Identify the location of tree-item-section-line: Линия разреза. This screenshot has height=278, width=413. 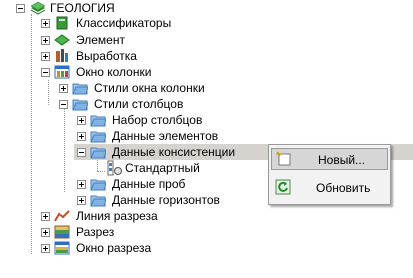
(103, 216).